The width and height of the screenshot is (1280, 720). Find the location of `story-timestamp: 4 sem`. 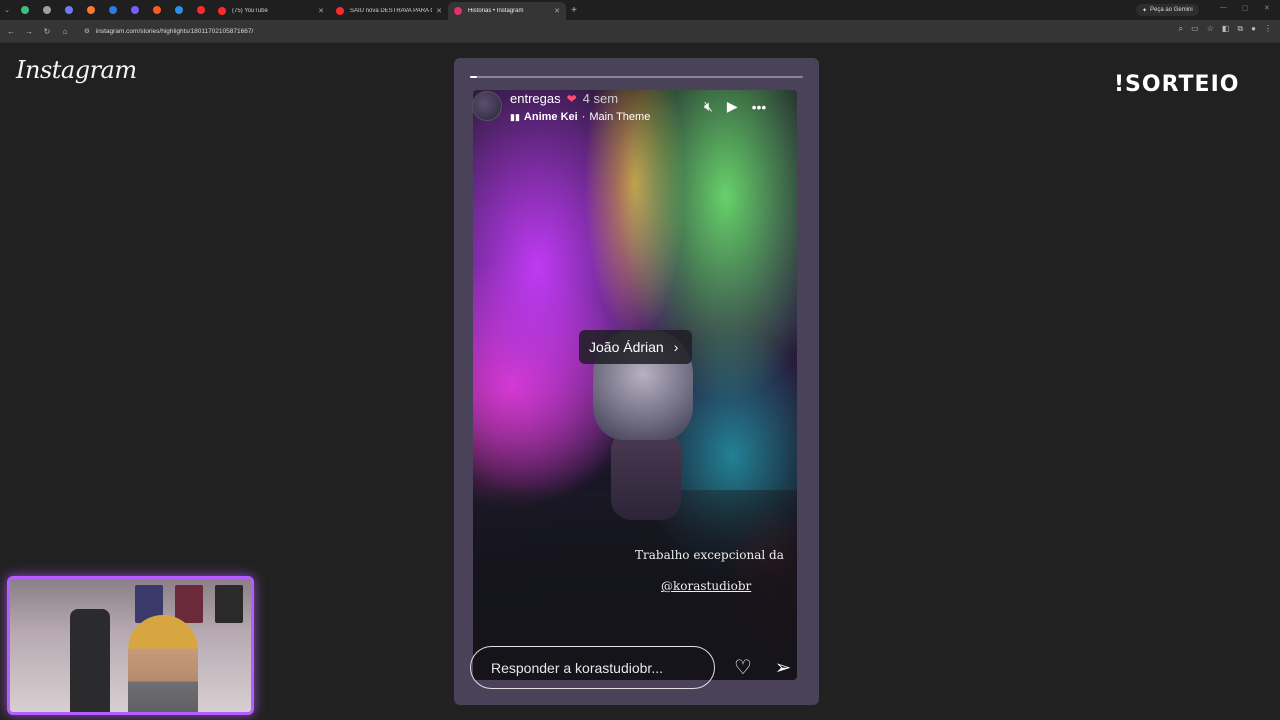

story-timestamp: 4 sem is located at coordinates (600, 98).